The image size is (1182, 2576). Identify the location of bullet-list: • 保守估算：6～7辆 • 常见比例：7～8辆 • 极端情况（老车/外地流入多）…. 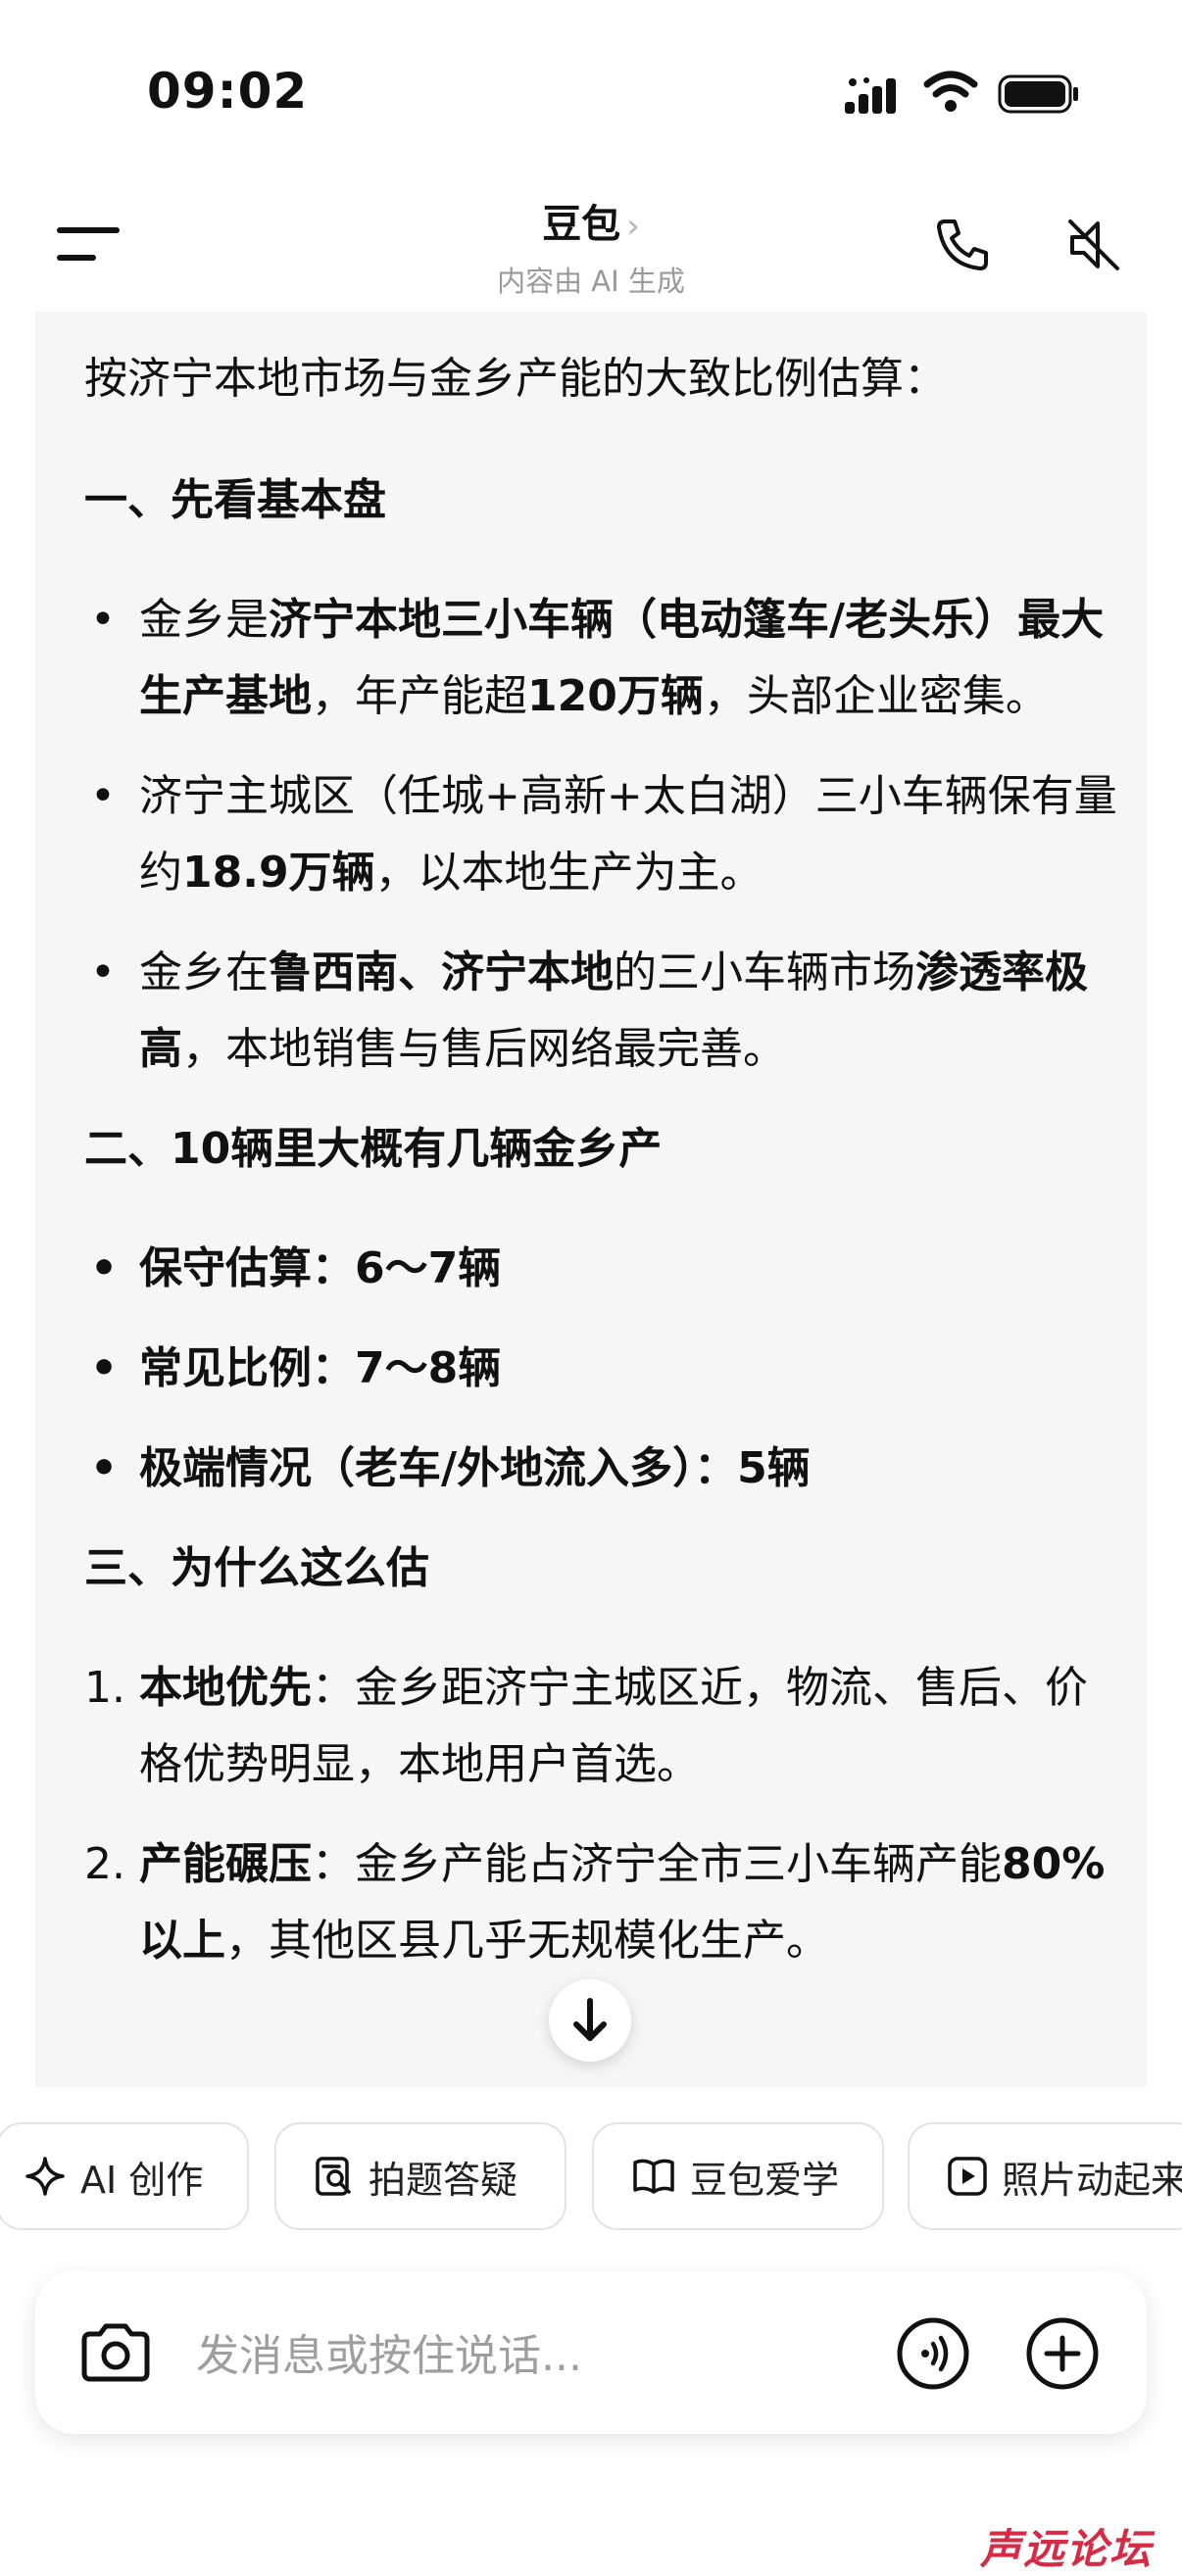
(603, 1369).